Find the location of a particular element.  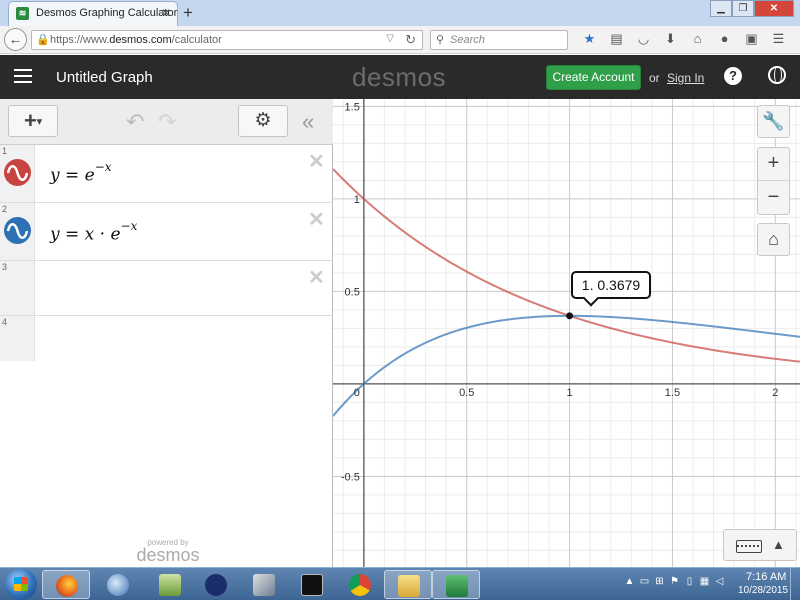

back-button: ← is located at coordinates (15, 39).